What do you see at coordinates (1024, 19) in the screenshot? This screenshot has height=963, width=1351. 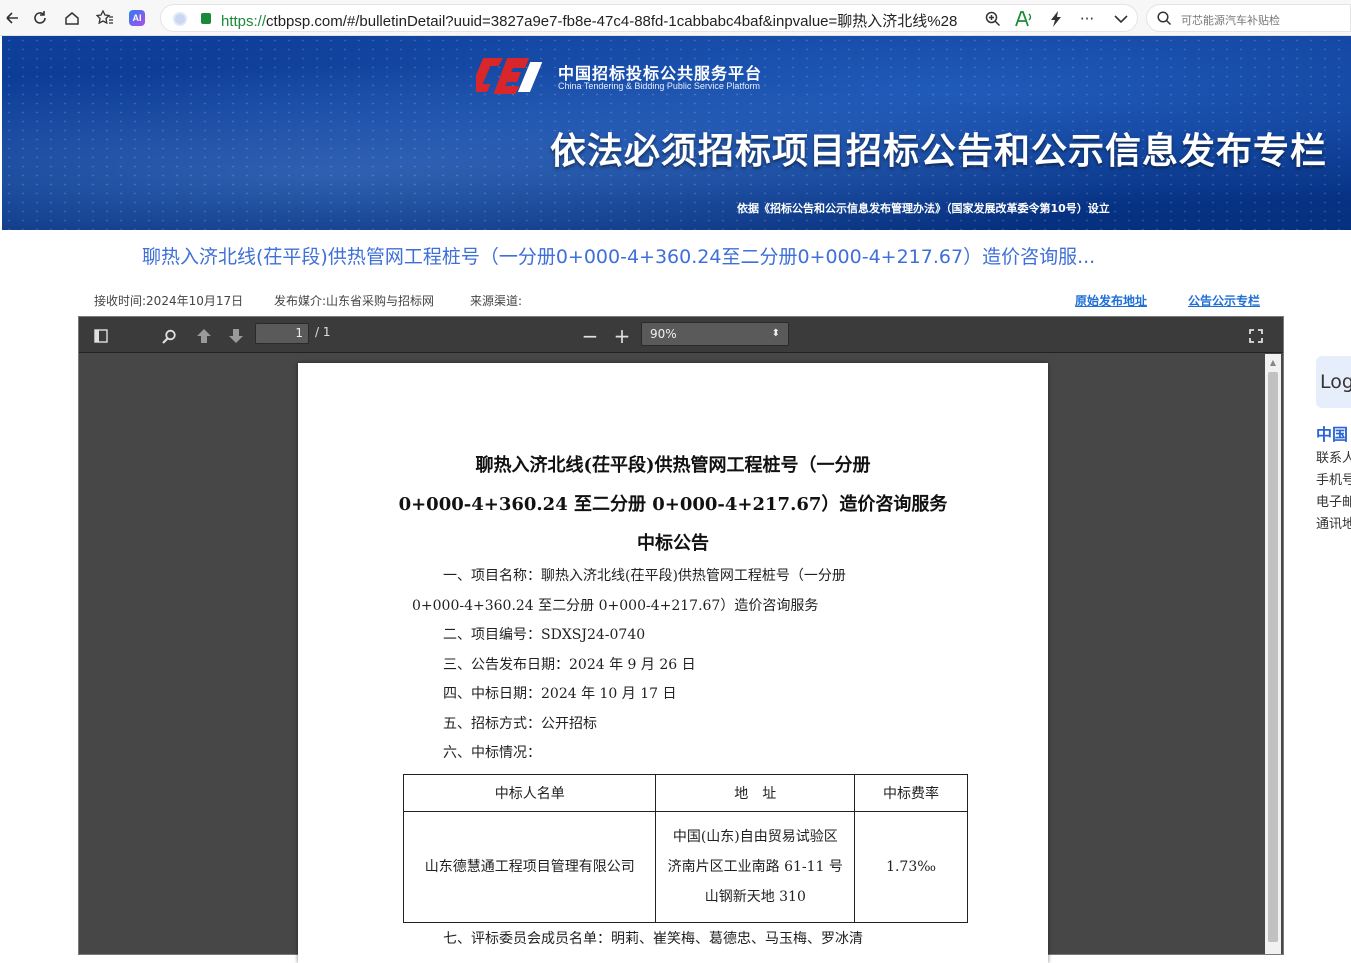 I see `read-aloud-icon` at bounding box center [1024, 19].